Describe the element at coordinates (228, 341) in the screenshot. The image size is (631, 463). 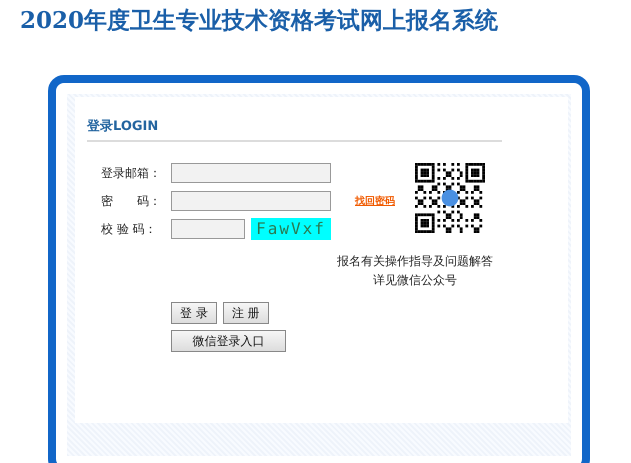
I see `wechat-login-button: 微信登录入口` at that location.